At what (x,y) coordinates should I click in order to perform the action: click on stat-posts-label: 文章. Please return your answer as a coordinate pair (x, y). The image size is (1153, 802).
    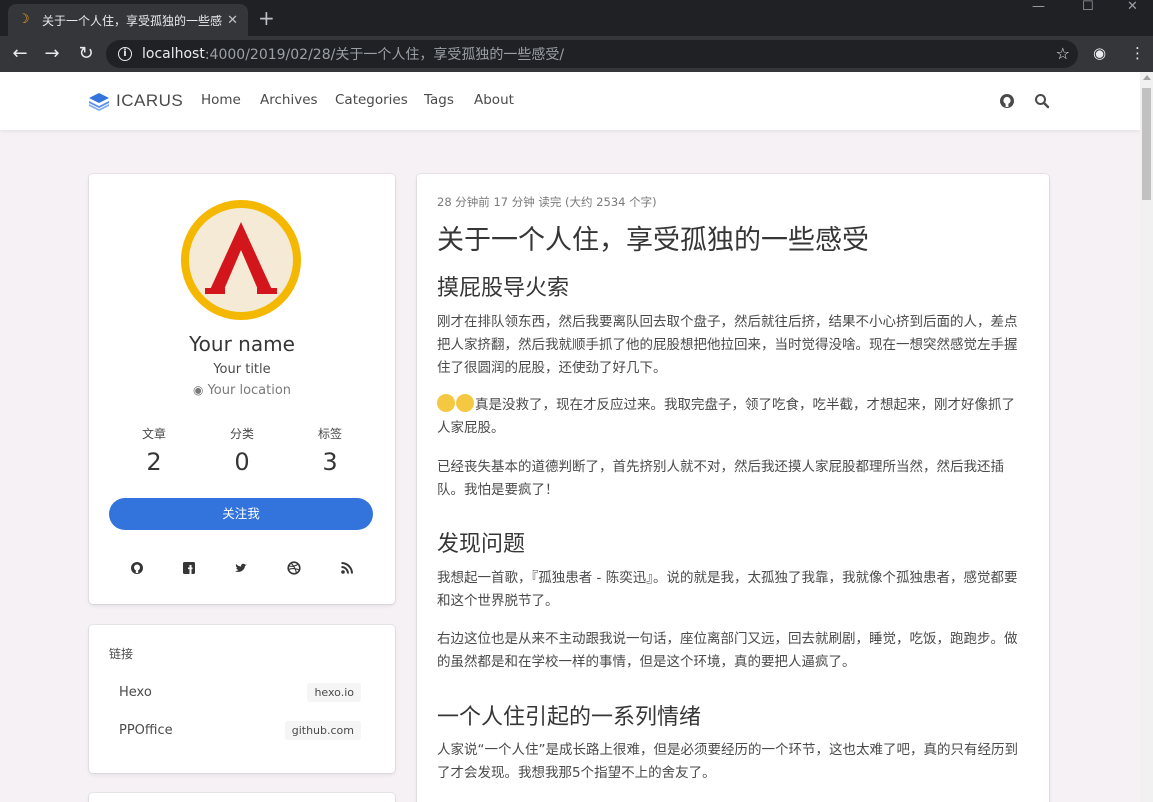
    Looking at the image, I should click on (153, 434).